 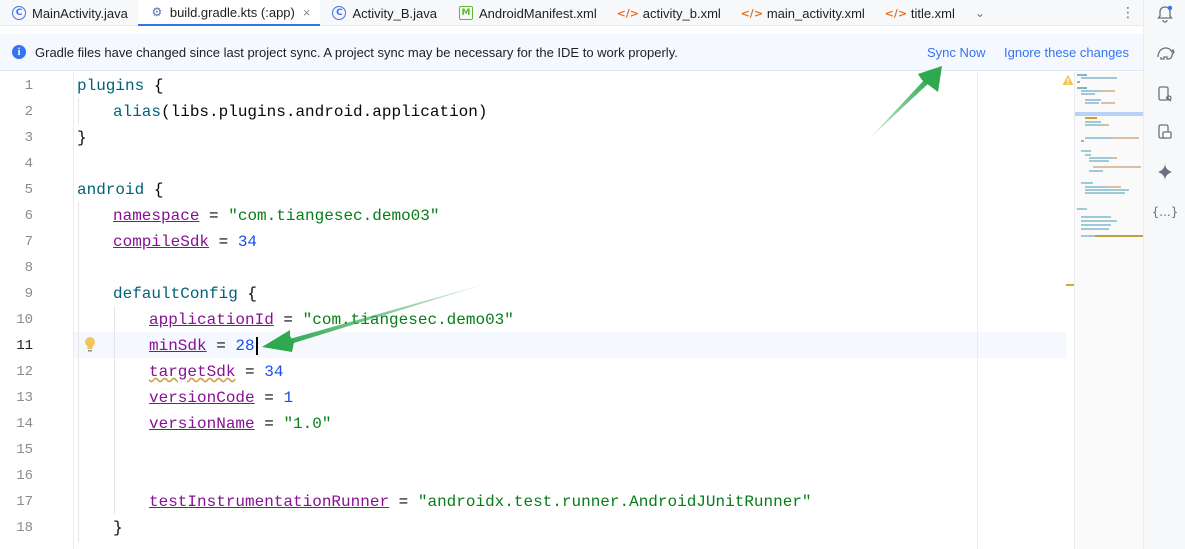 I want to click on tab-androidmanifest-xml: M AndroidManifest.xml, so click(x=527, y=13).